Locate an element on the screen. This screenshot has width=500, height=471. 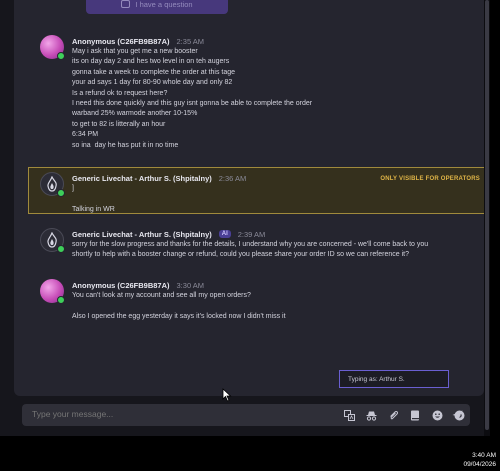
message-time: 2:35 AM is located at coordinates (190, 41).